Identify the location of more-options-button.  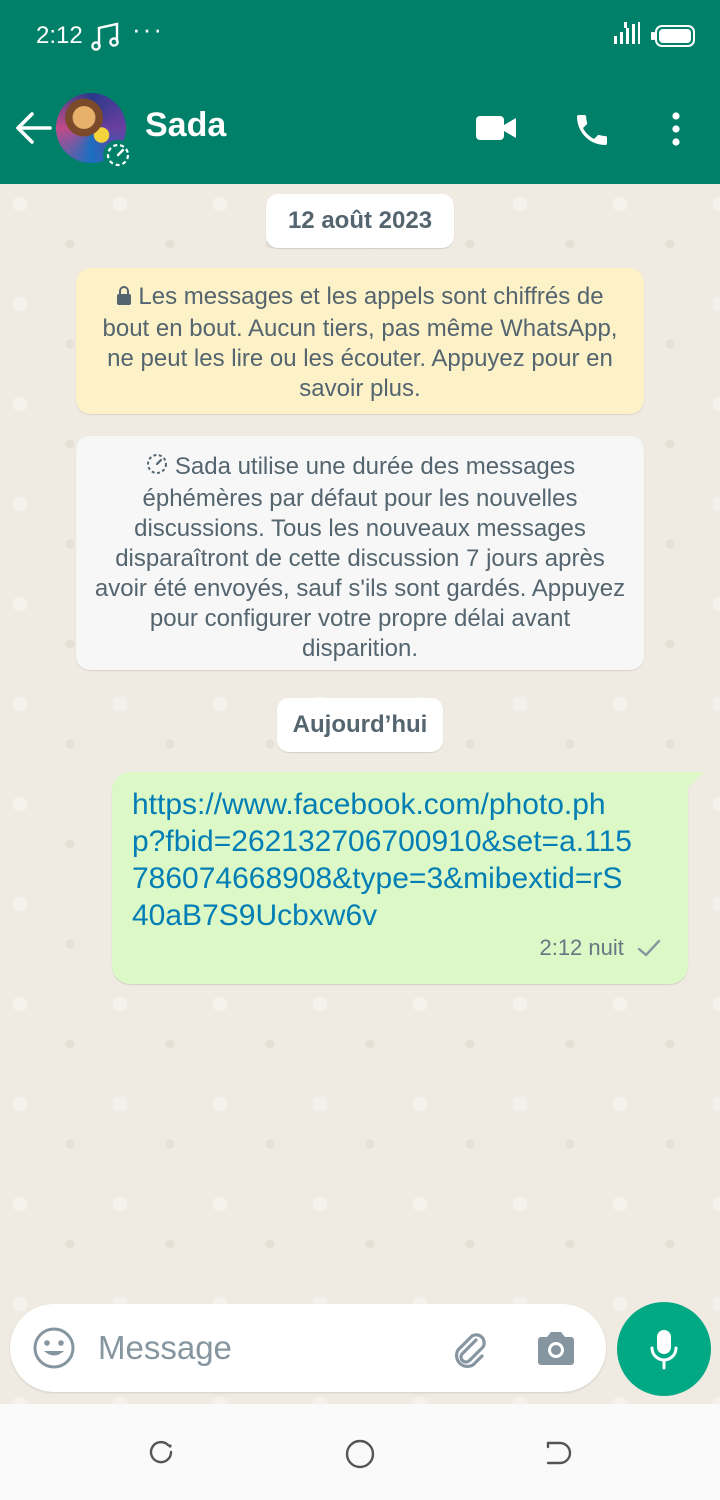
(676, 132).